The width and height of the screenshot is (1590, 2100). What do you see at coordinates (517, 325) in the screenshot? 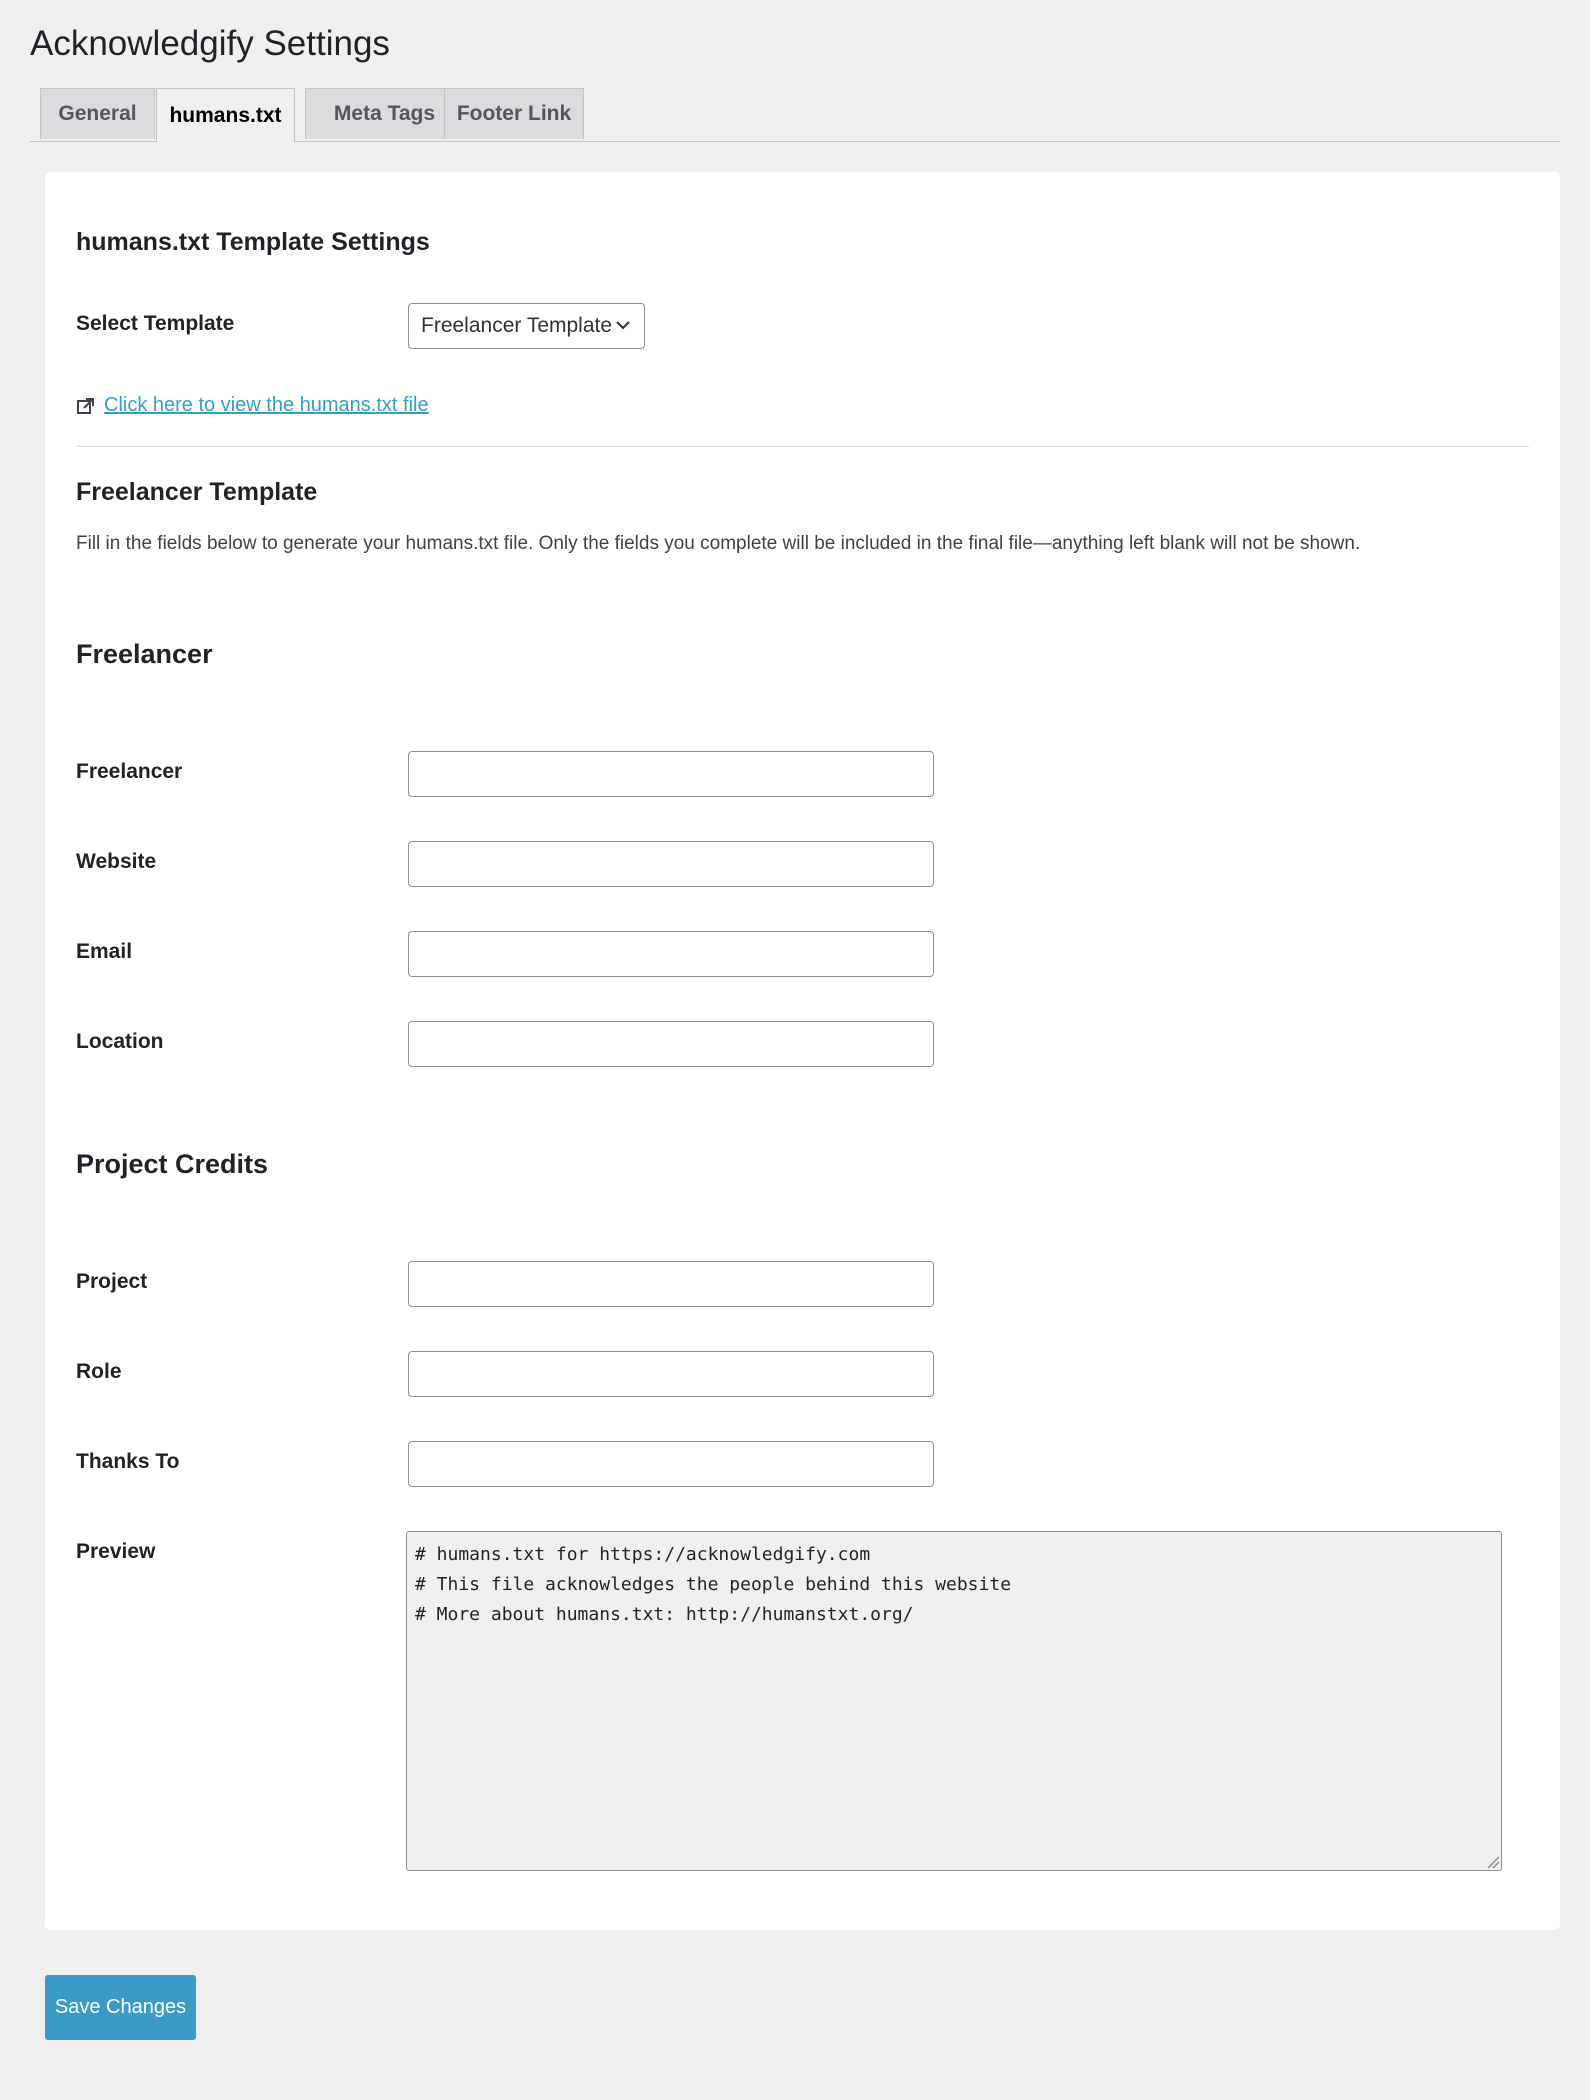
I see `template-select-value: Freelancer Template` at bounding box center [517, 325].